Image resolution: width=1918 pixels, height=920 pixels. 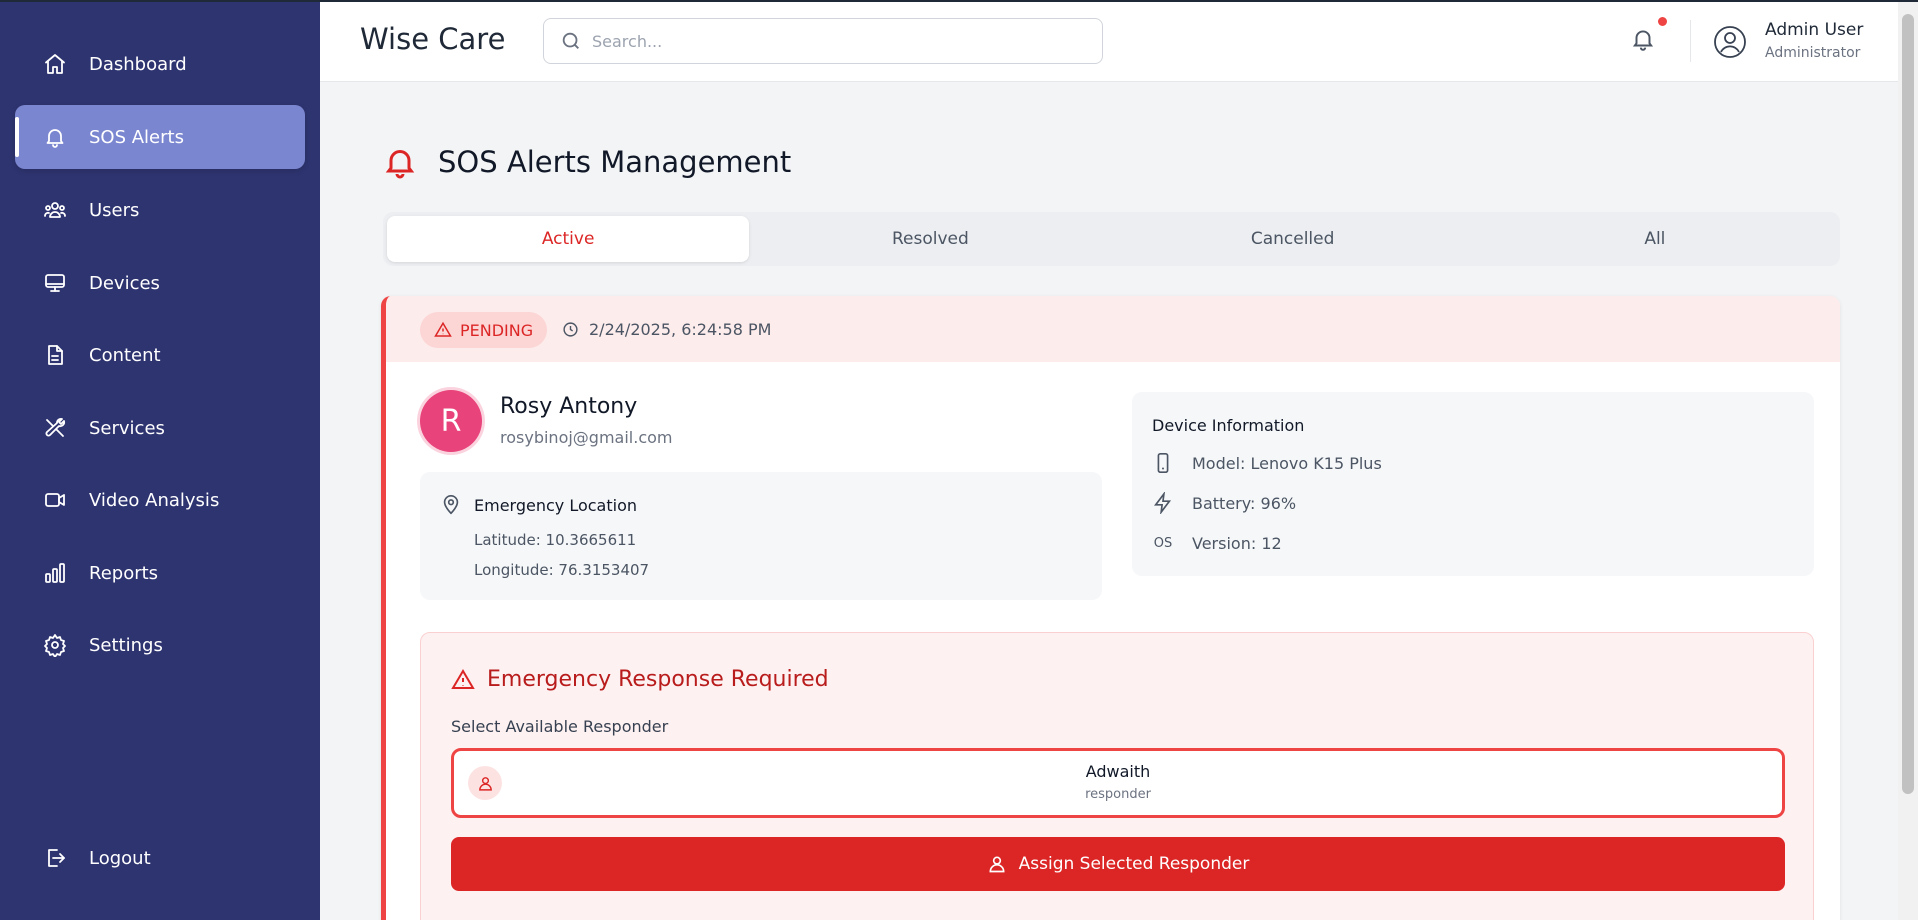 What do you see at coordinates (930, 239) in the screenshot?
I see `tab-resolved: Resolved` at bounding box center [930, 239].